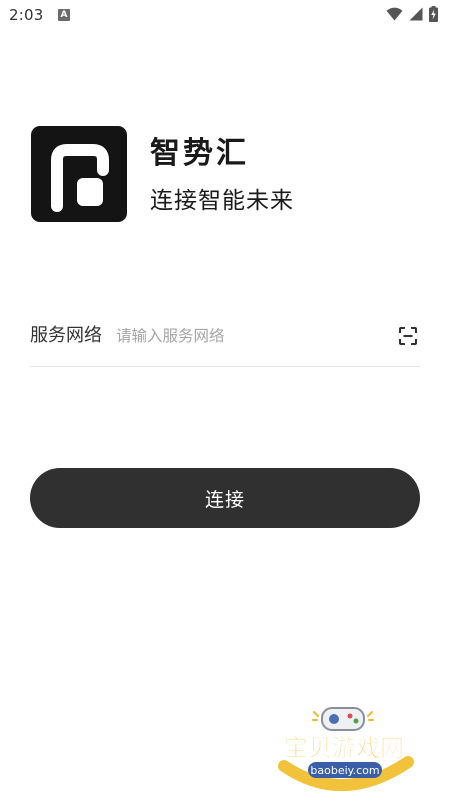  I want to click on app-logo-icon, so click(79, 174).